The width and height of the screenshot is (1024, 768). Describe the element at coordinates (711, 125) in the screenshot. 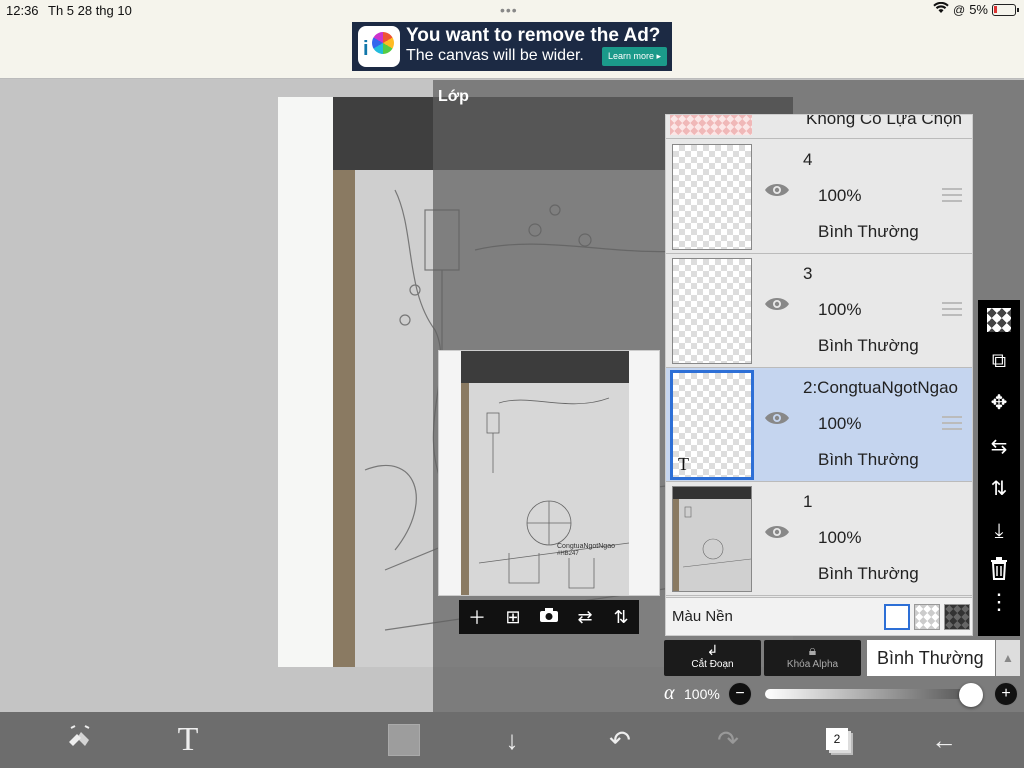

I see `selection-layer-thumbnail` at that location.